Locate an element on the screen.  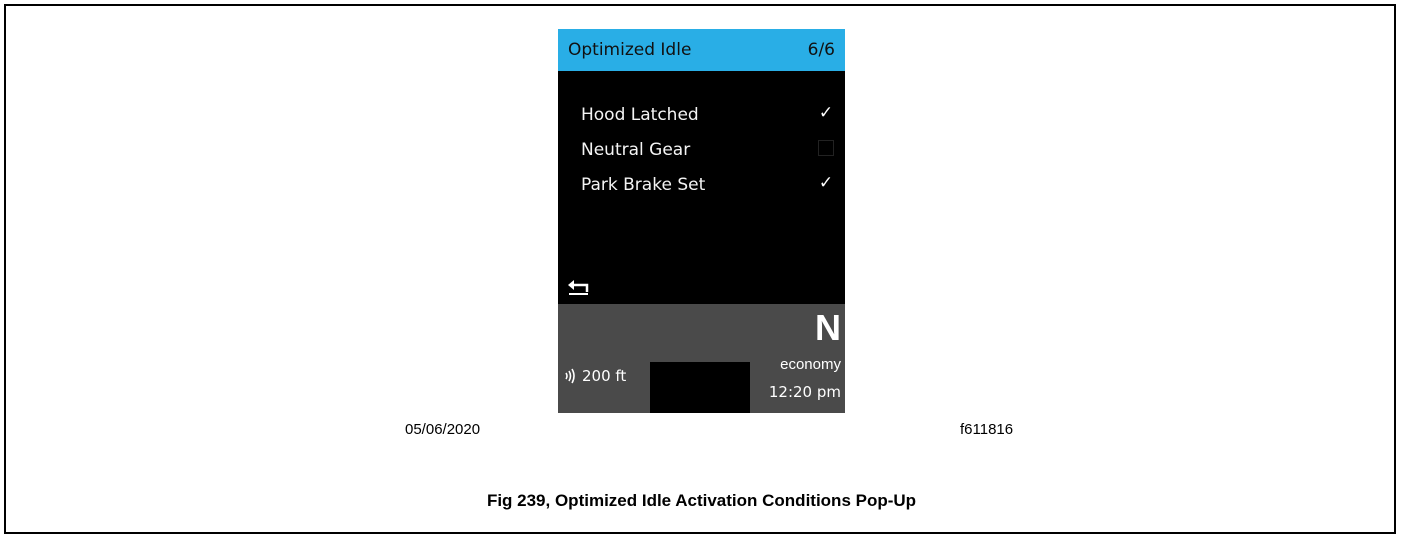
empty-checkbox-icon is located at coordinates (826, 148).